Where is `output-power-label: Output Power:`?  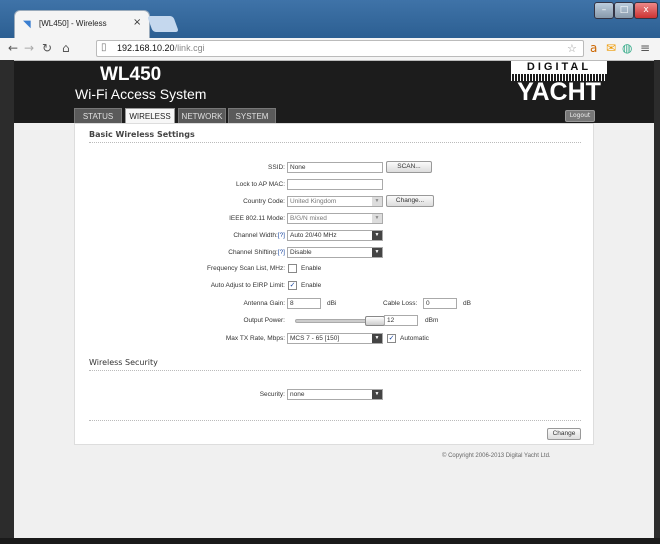 output-power-label: Output Power: is located at coordinates (264, 320).